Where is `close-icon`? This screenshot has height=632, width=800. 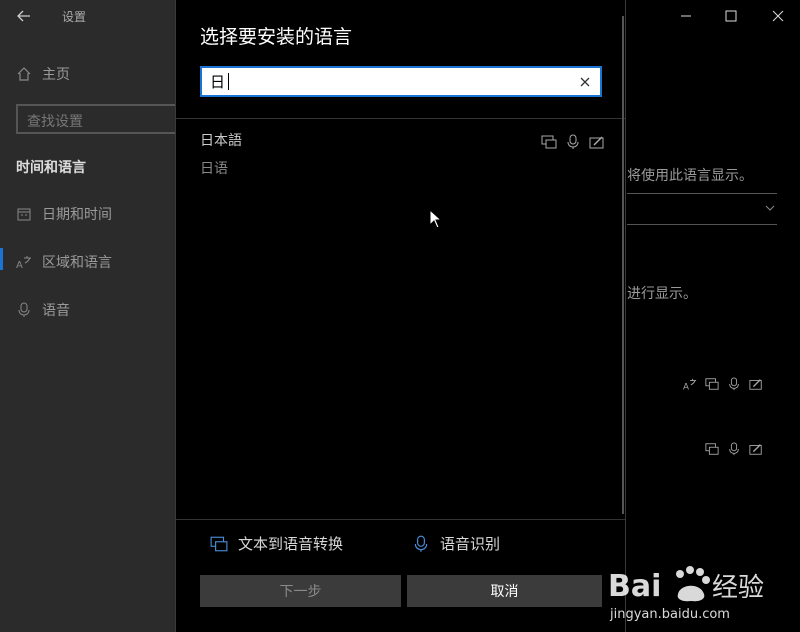
close-icon is located at coordinates (778, 16).